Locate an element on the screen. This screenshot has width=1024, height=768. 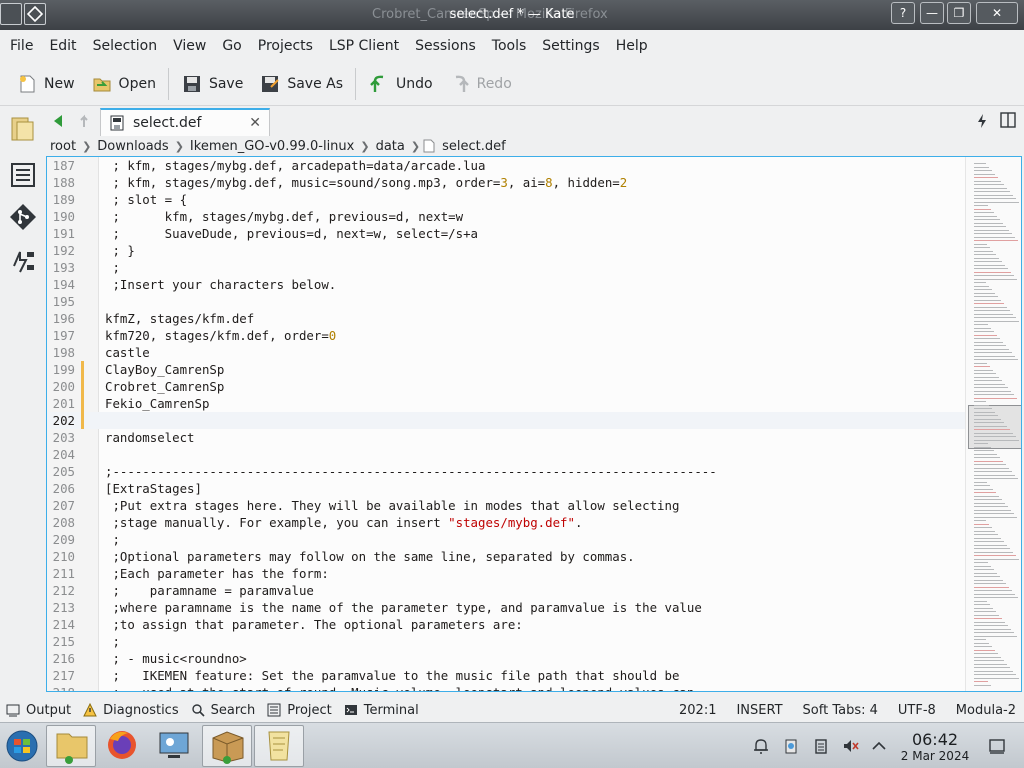
maximize-button: ❐ is located at coordinates (959, 13).